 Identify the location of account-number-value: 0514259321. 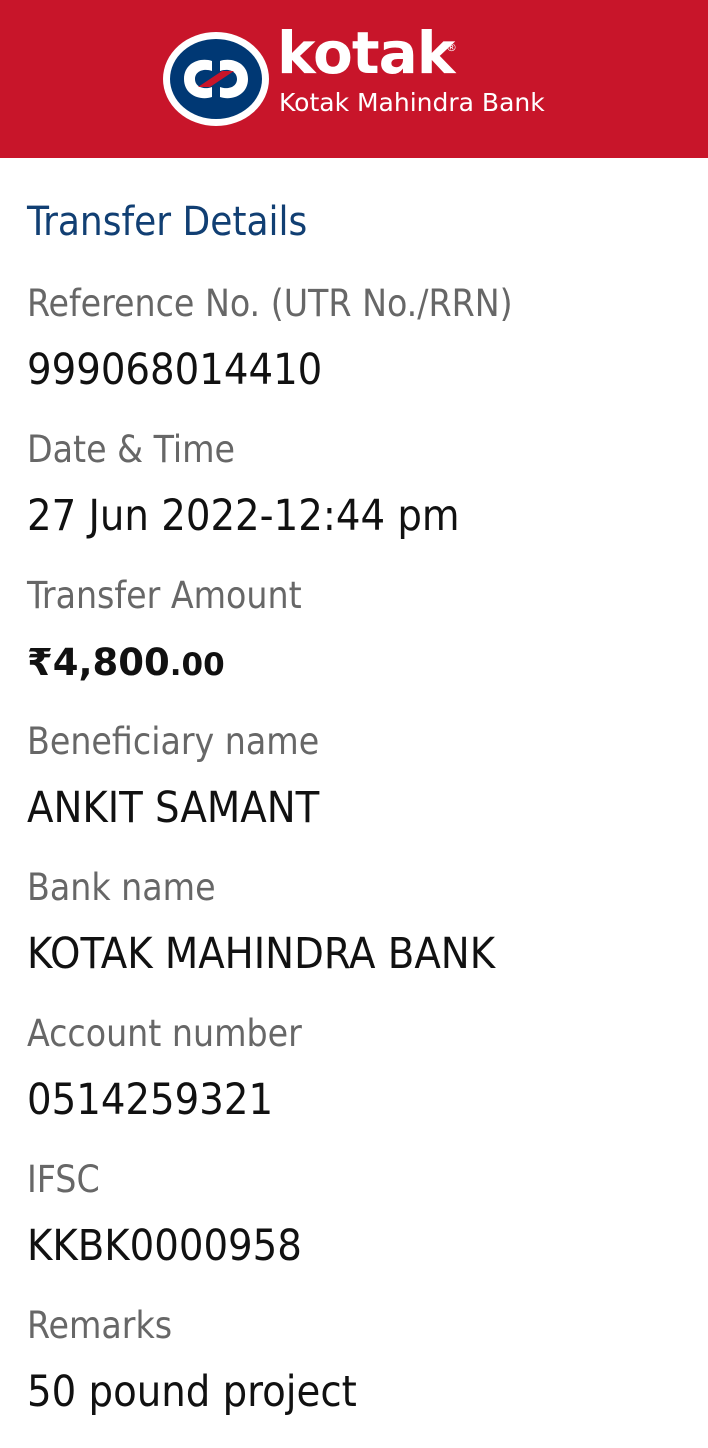
(150, 1100).